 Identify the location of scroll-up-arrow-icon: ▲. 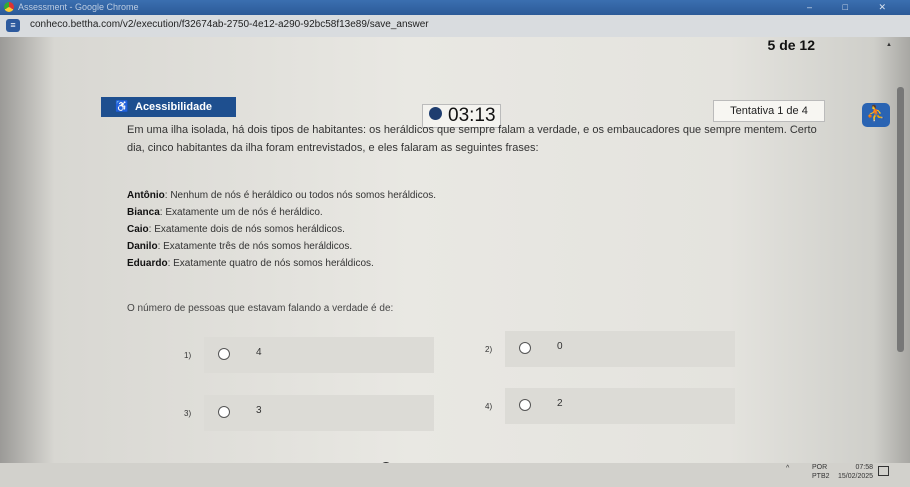
(889, 45).